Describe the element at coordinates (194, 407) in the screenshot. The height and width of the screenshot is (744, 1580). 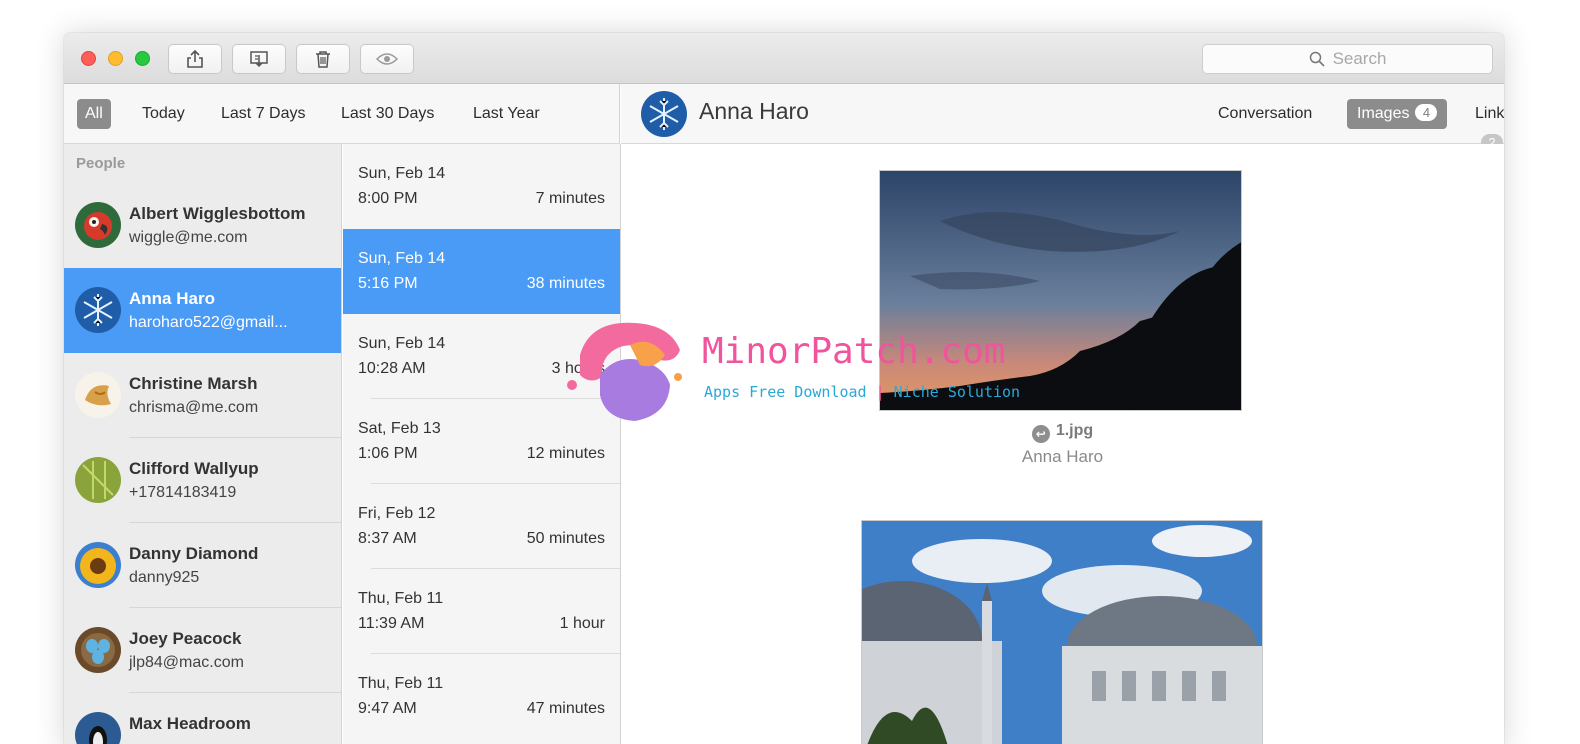
I see `person-detail: chrisma@me.com` at that location.